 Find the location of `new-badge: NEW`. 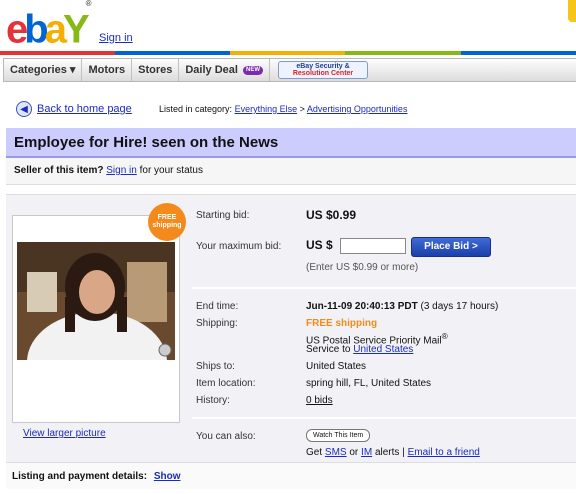

new-badge: NEW is located at coordinates (253, 70).